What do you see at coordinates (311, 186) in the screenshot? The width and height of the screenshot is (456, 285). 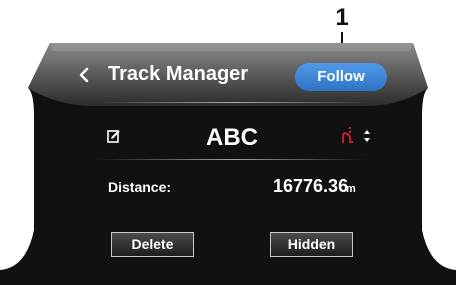 I see `distance-value: 16776.36` at bounding box center [311, 186].